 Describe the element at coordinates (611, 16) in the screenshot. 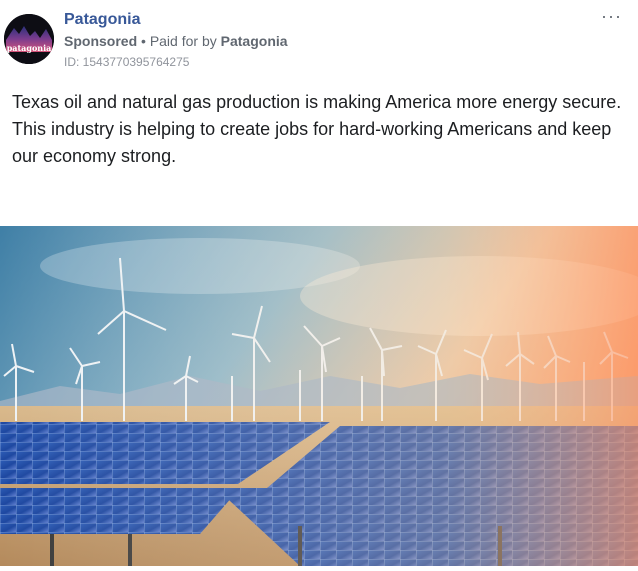

I see `more-options-icon: ···` at that location.